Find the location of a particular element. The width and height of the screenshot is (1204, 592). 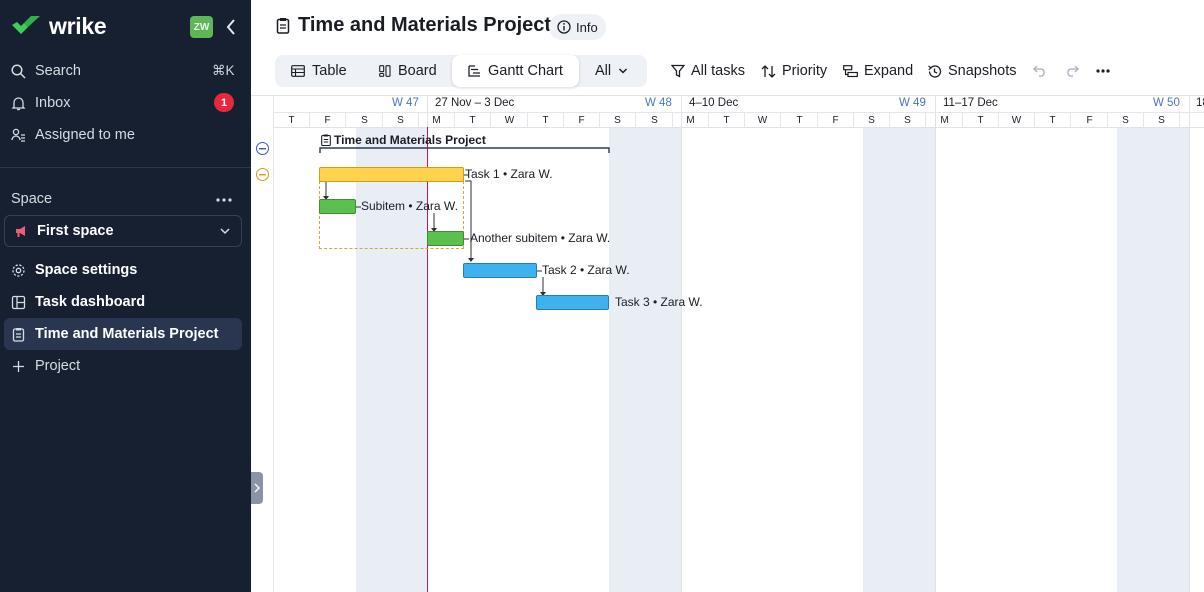

search-shortcut: ⌘K is located at coordinates (223, 70).